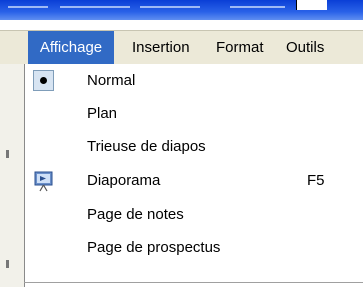 This screenshot has height=287, width=363. What do you see at coordinates (102, 113) in the screenshot?
I see `menu-item-plan-label: Plan` at bounding box center [102, 113].